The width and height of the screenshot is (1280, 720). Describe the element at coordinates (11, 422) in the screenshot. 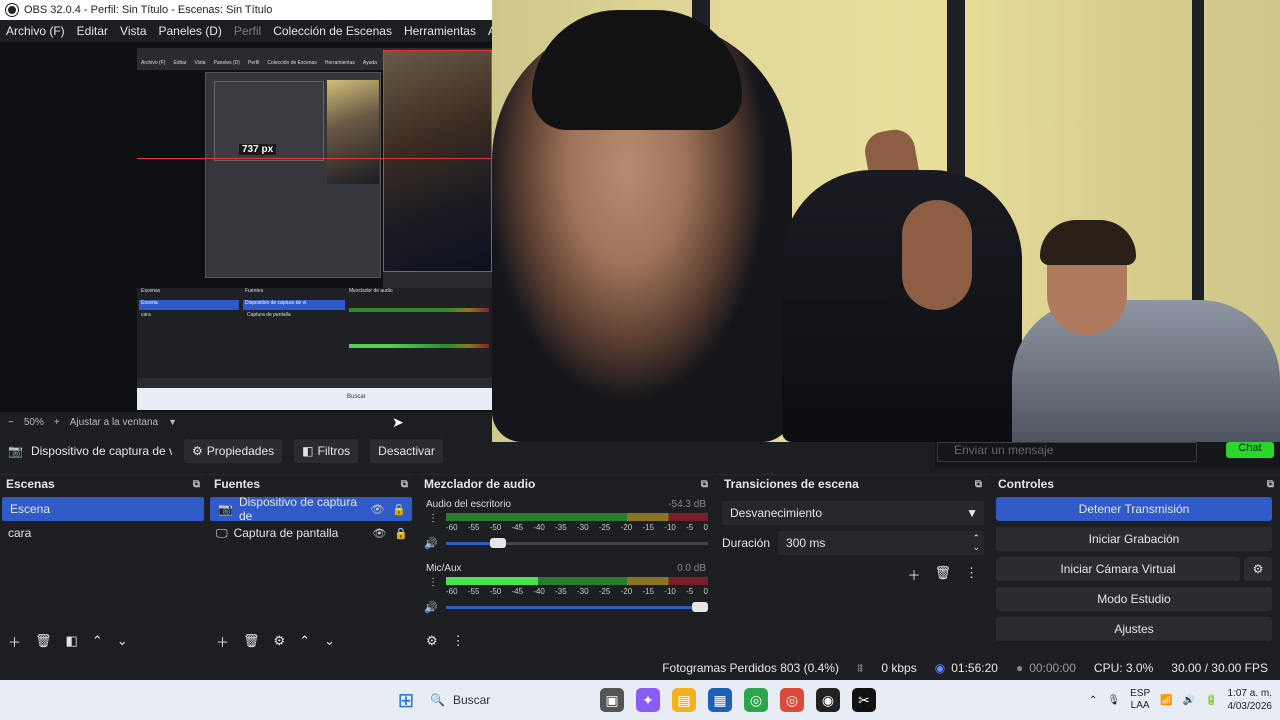

I see `zoom-out-button: −` at that location.